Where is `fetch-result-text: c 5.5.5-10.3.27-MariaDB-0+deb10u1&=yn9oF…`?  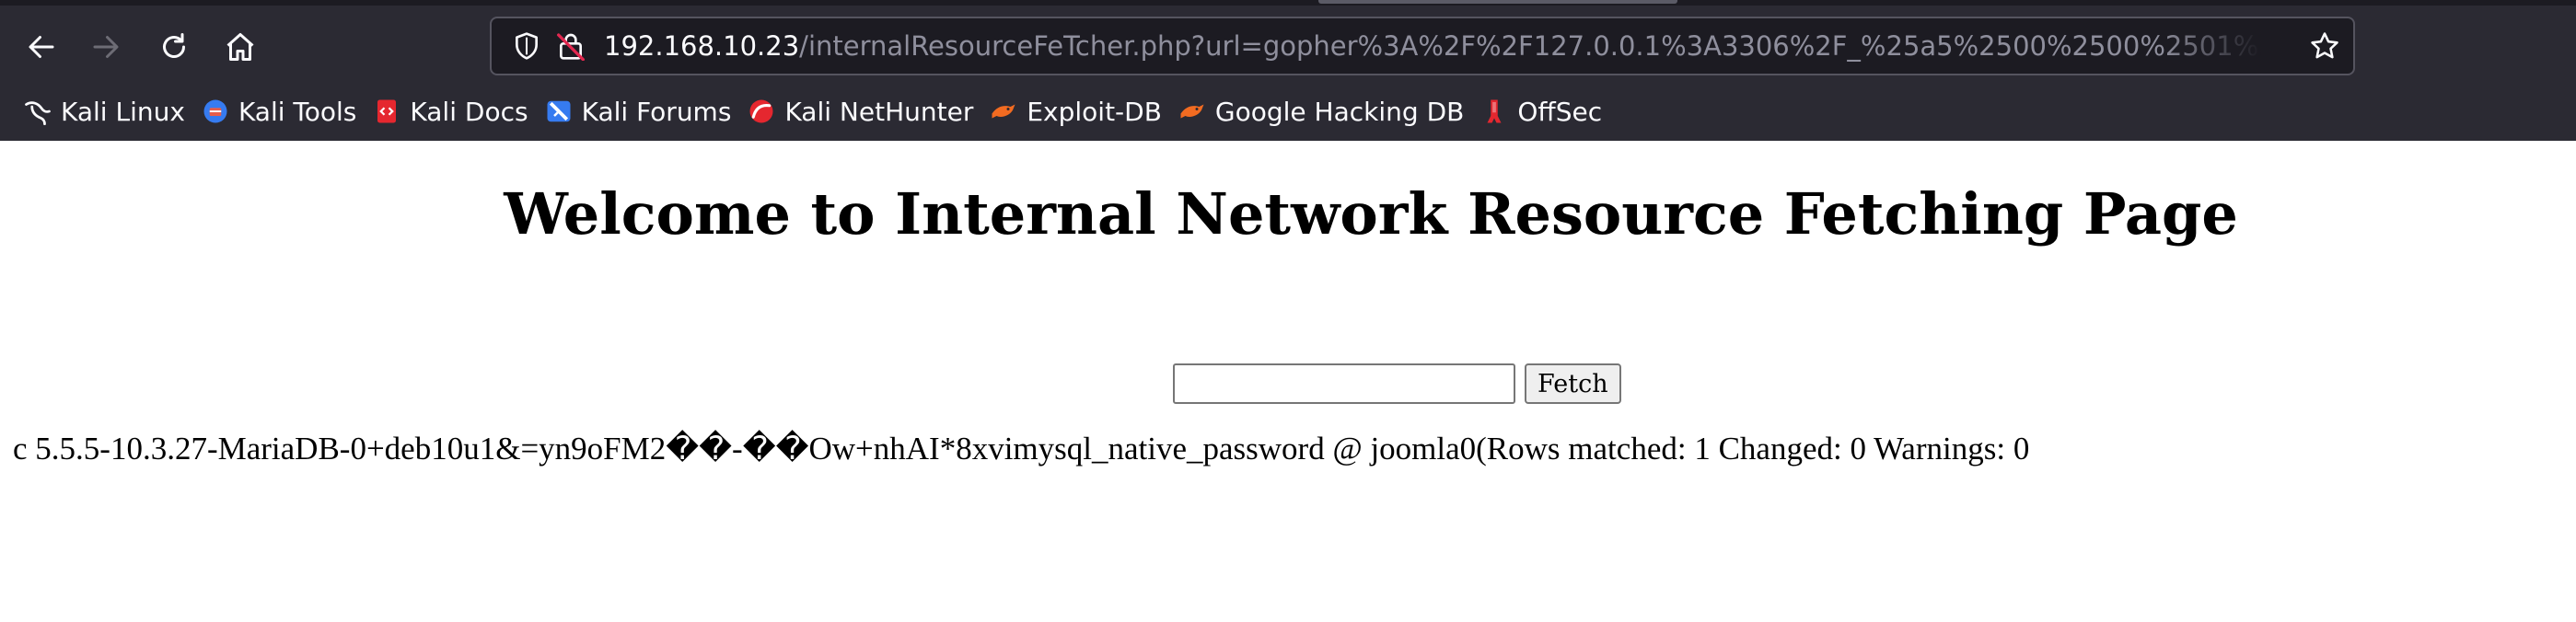
fetch-result-text: c 5.5.5-10.3.27-MariaDB-0+deb10u1&=yn9oF… is located at coordinates (1021, 449).